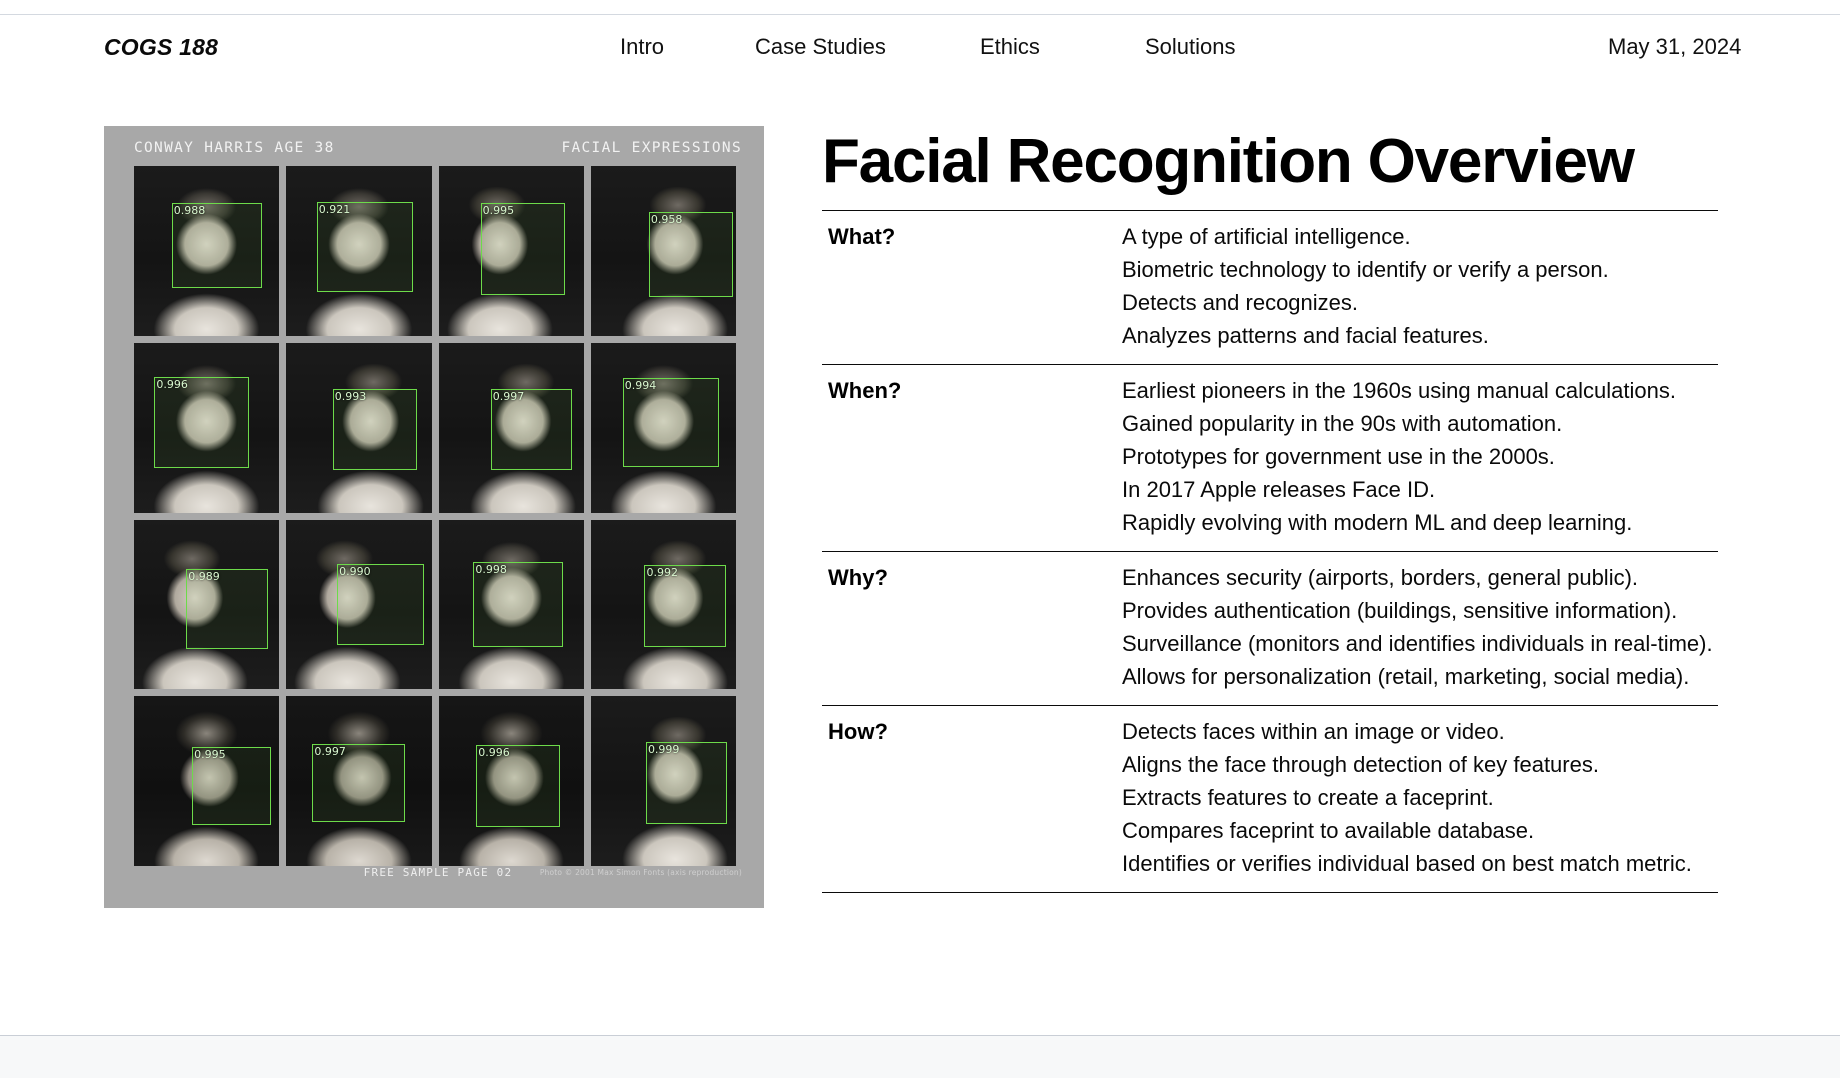 Image resolution: width=1840 pixels, height=1078 pixels. What do you see at coordinates (1675, 46) in the screenshot?
I see `slide-date: May 31, 2024` at bounding box center [1675, 46].